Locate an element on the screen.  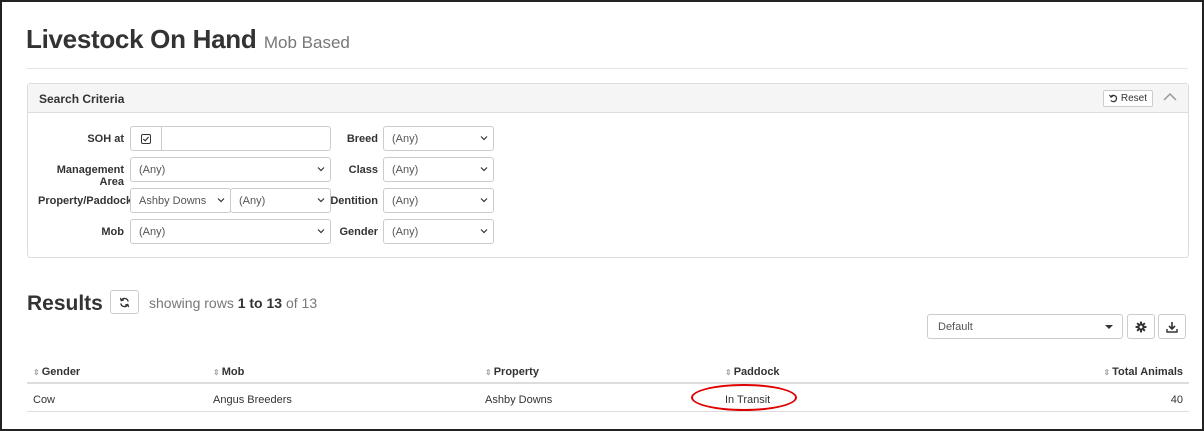
page-subtitle: Mob Based is located at coordinates (306, 42).